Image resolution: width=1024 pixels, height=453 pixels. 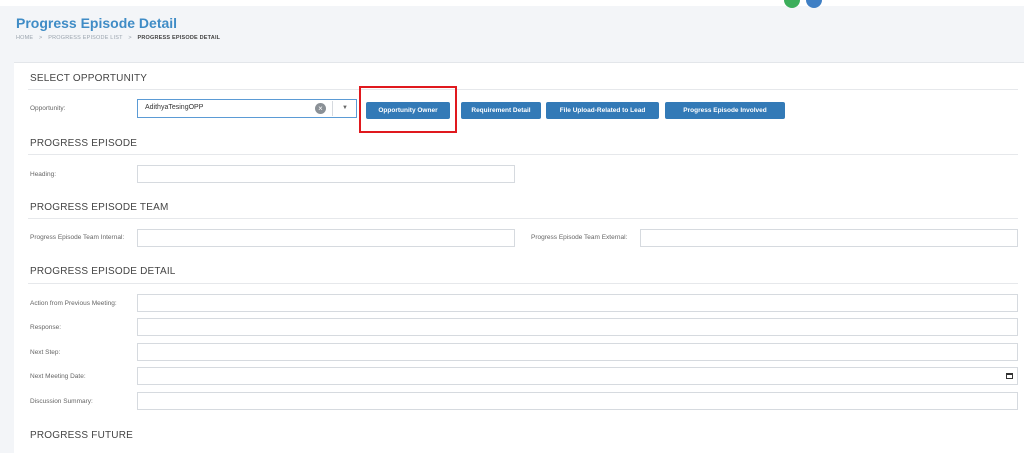 I want to click on breadcrumb-list: PROGRESS EPISODE LIST, so click(x=85, y=38).